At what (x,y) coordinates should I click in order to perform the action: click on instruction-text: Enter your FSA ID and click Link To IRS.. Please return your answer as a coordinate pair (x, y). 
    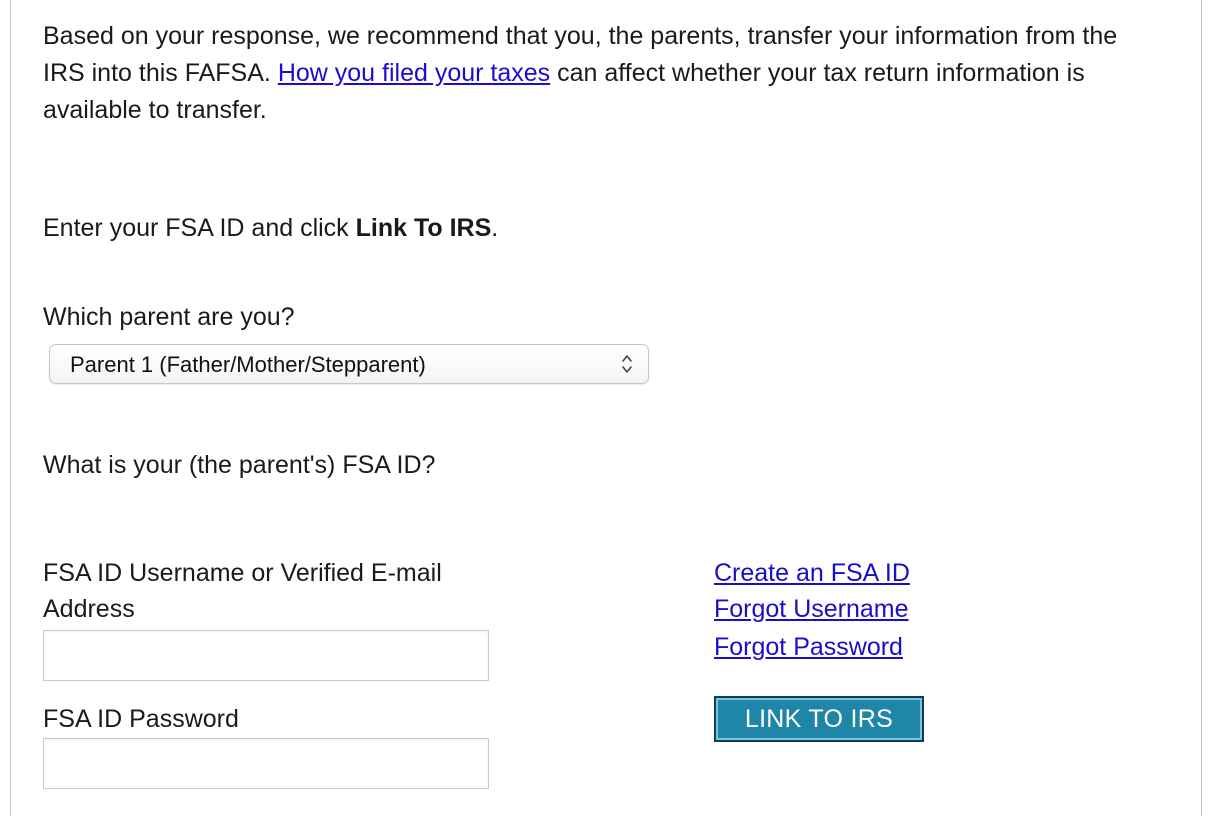
    Looking at the image, I should click on (270, 228).